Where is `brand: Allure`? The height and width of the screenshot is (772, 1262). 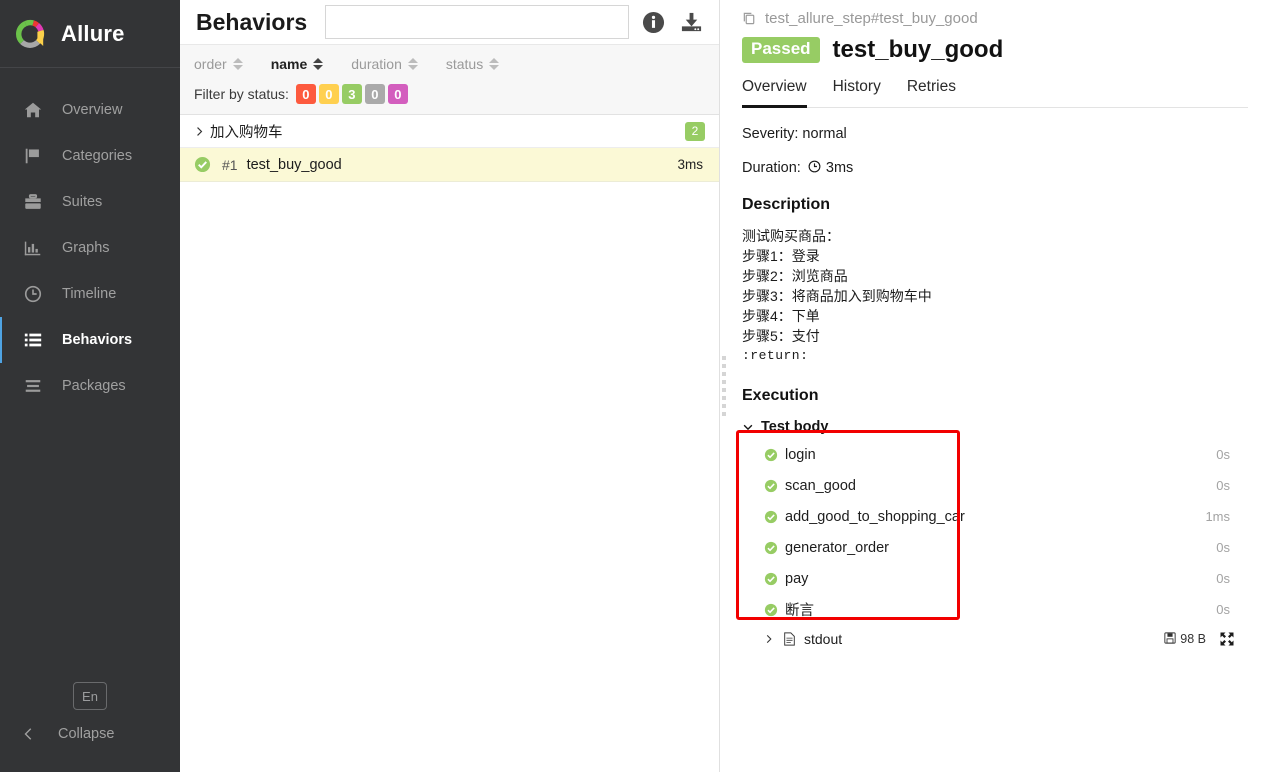
brand: Allure is located at coordinates (90, 34).